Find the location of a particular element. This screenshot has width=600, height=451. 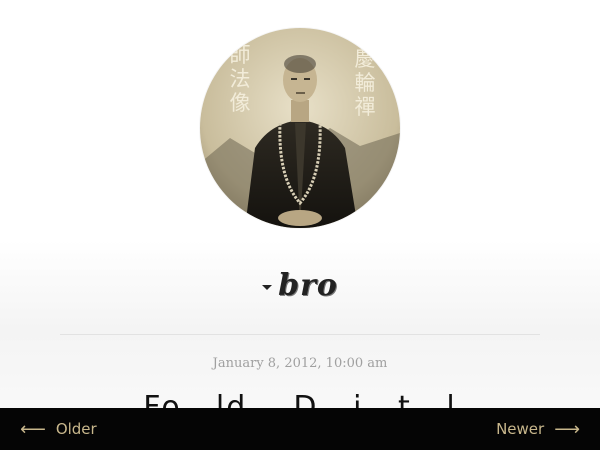

svg-text: 師 is located at coordinates (240, 55).